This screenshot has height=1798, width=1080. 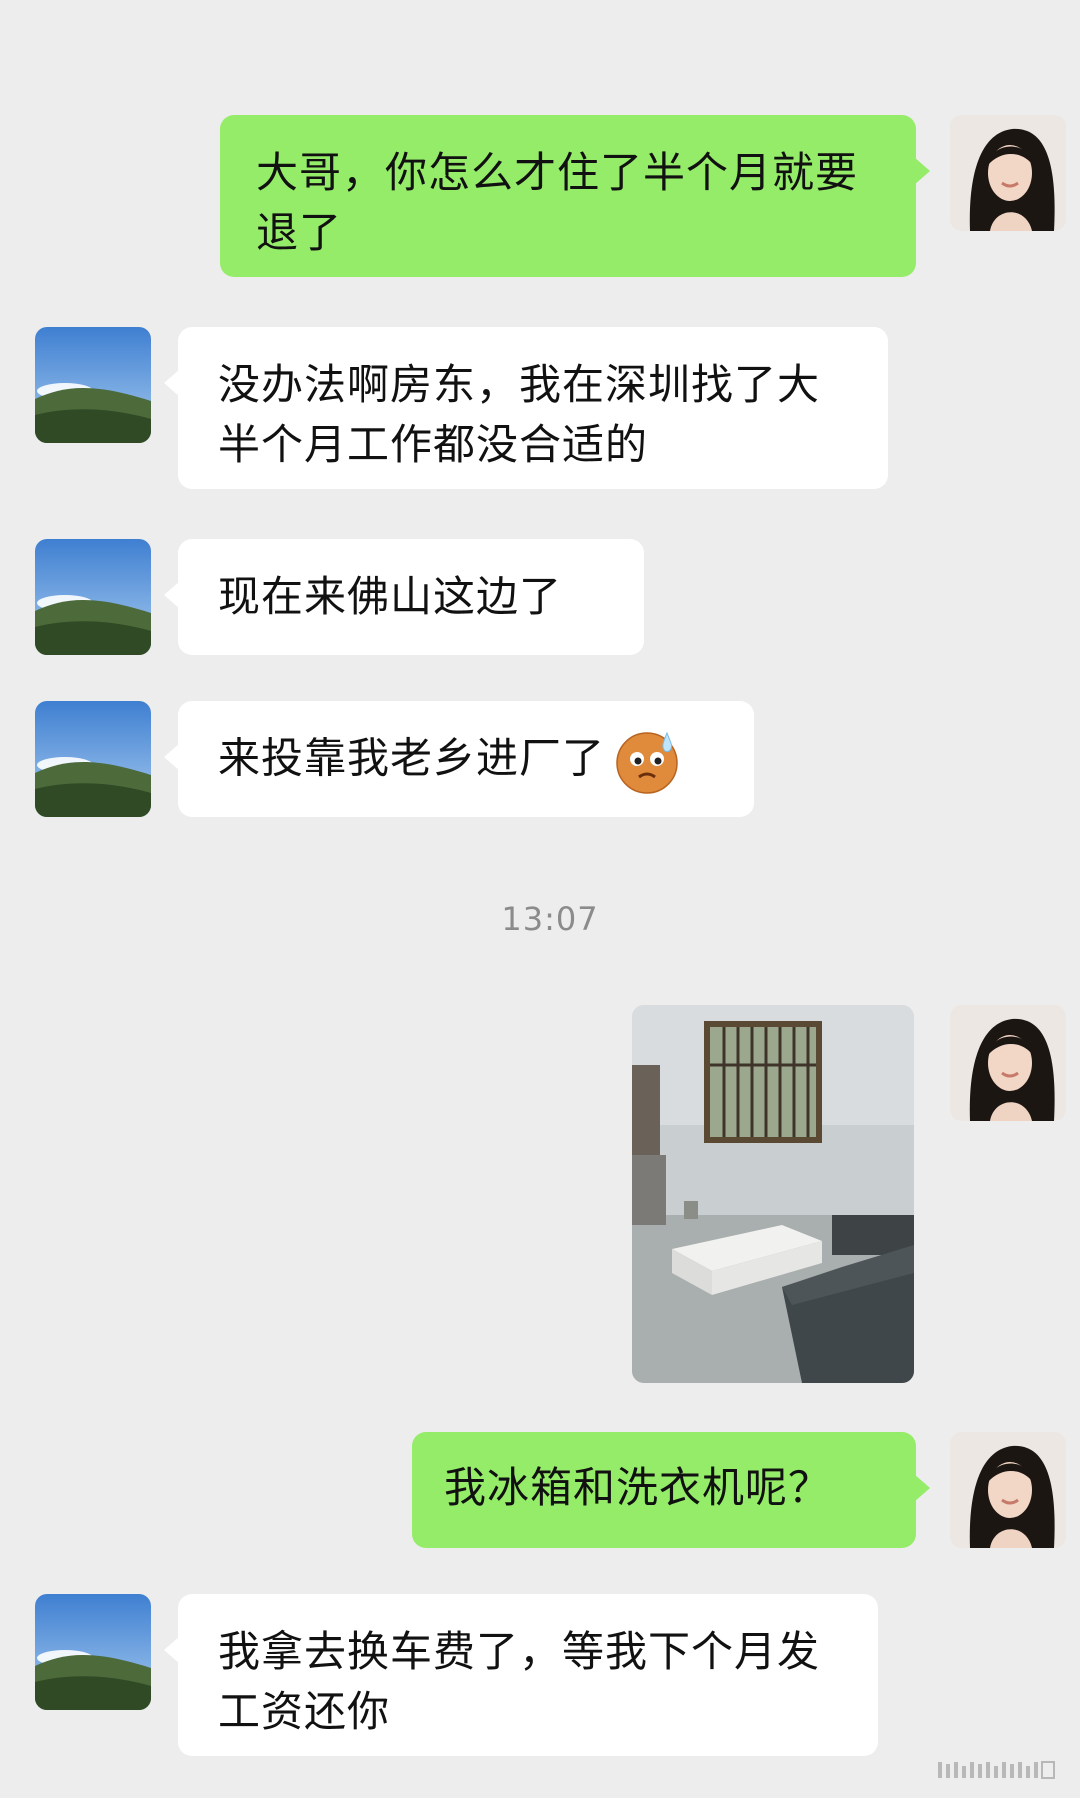 I want to click on watermark-logo-icon, so click(x=996, y=1770).